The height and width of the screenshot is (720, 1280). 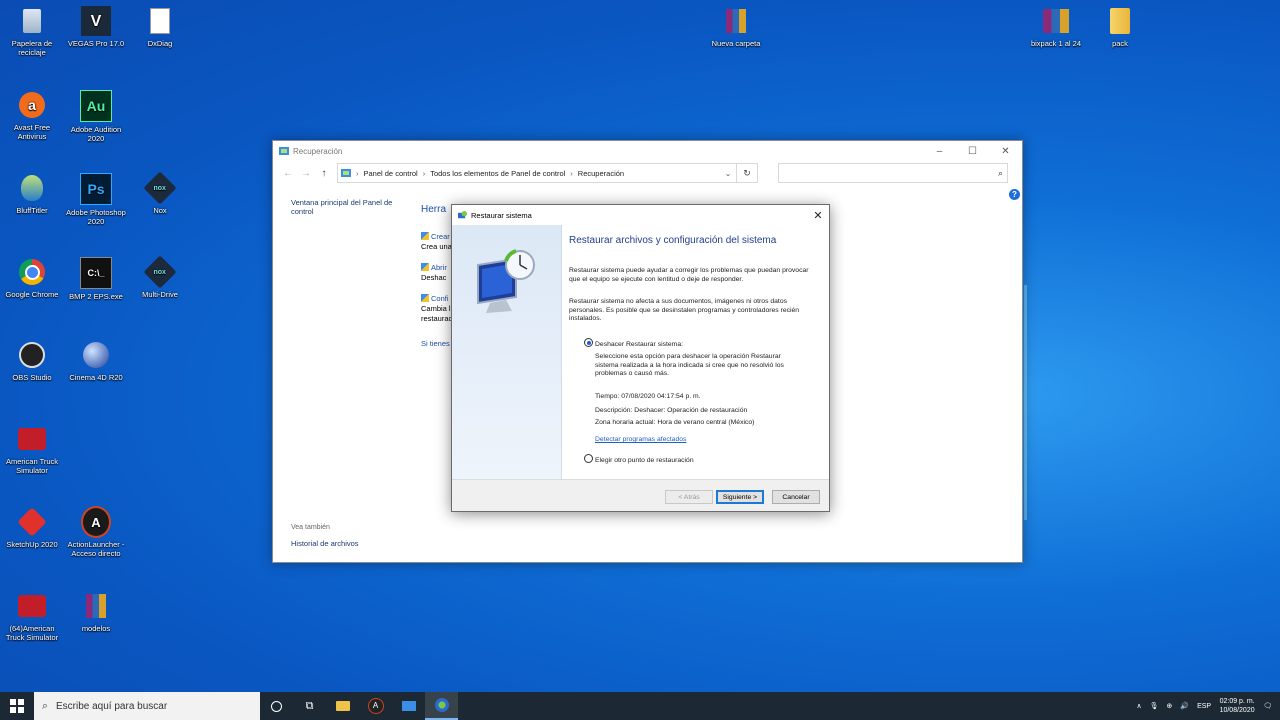 What do you see at coordinates (740, 497) in the screenshot?
I see `next-button: Siguiente >` at bounding box center [740, 497].